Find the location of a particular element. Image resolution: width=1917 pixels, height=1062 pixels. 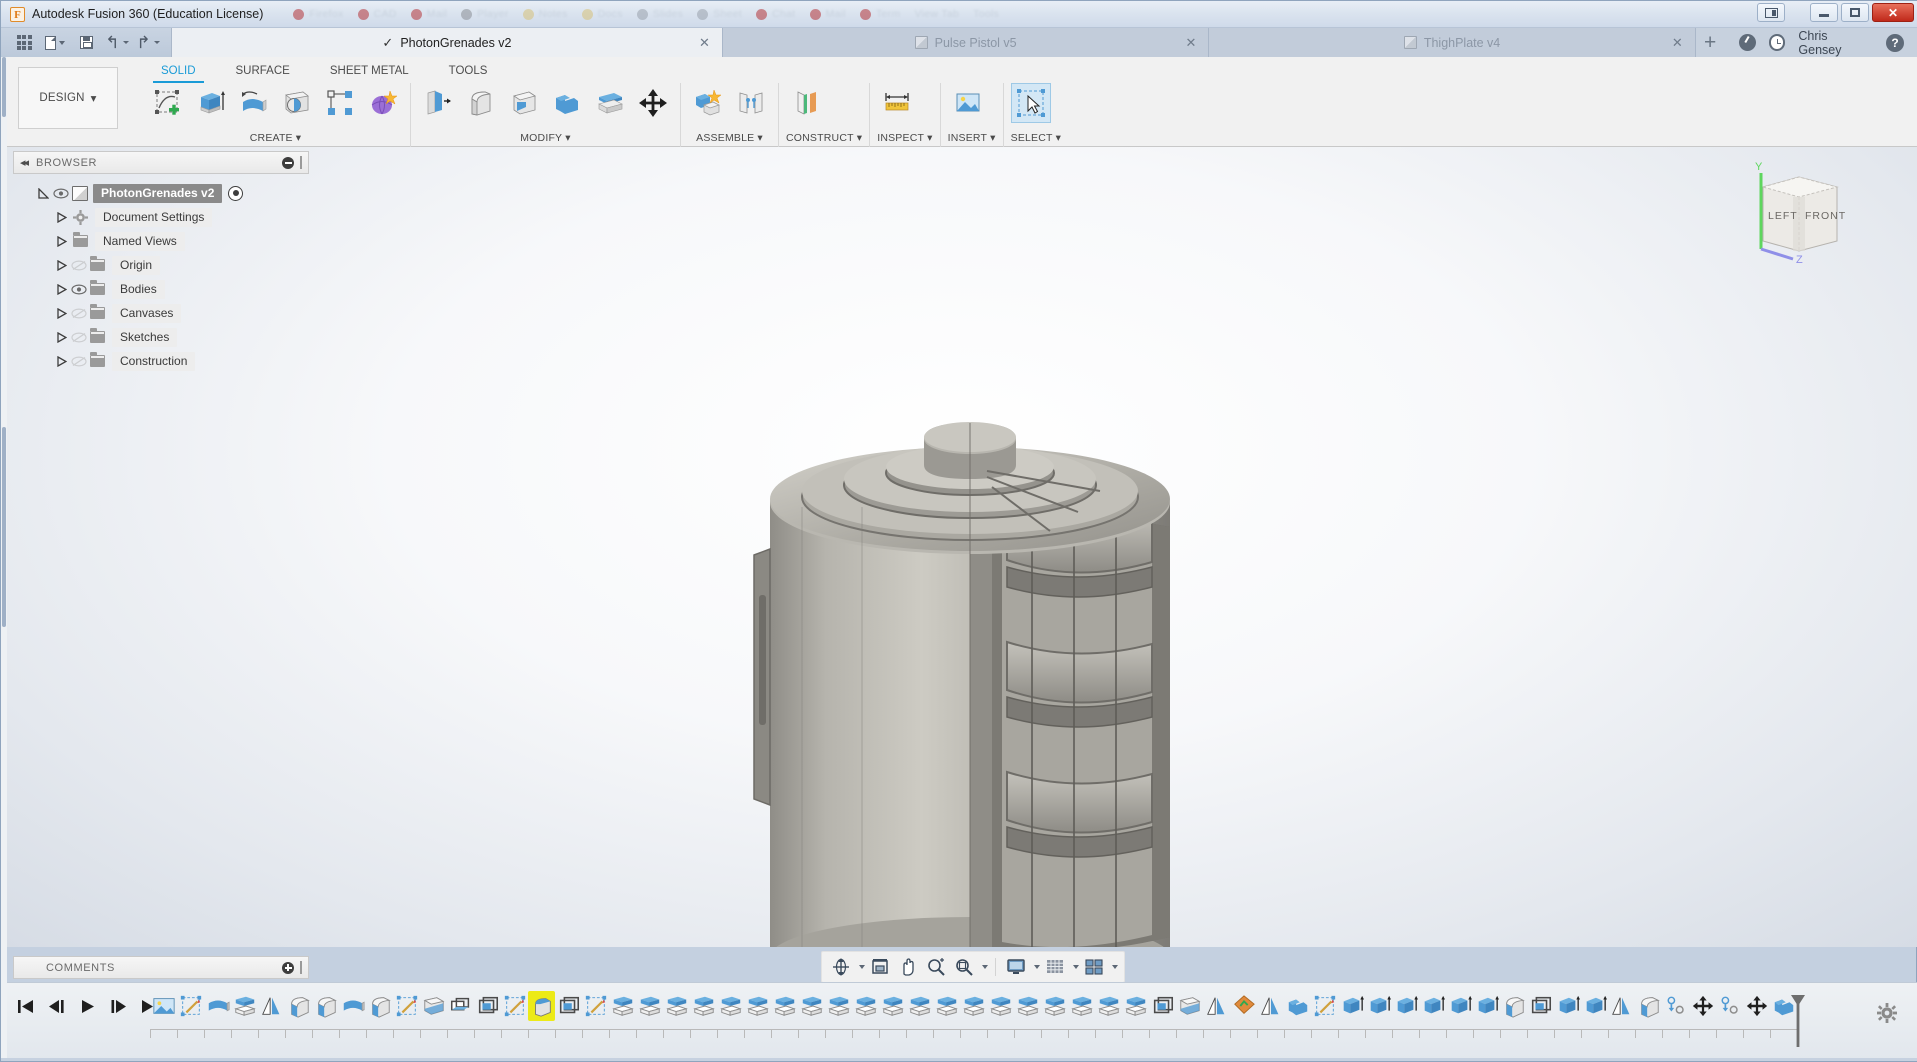

timeline-feature-appearance is located at coordinates (1243, 1006).